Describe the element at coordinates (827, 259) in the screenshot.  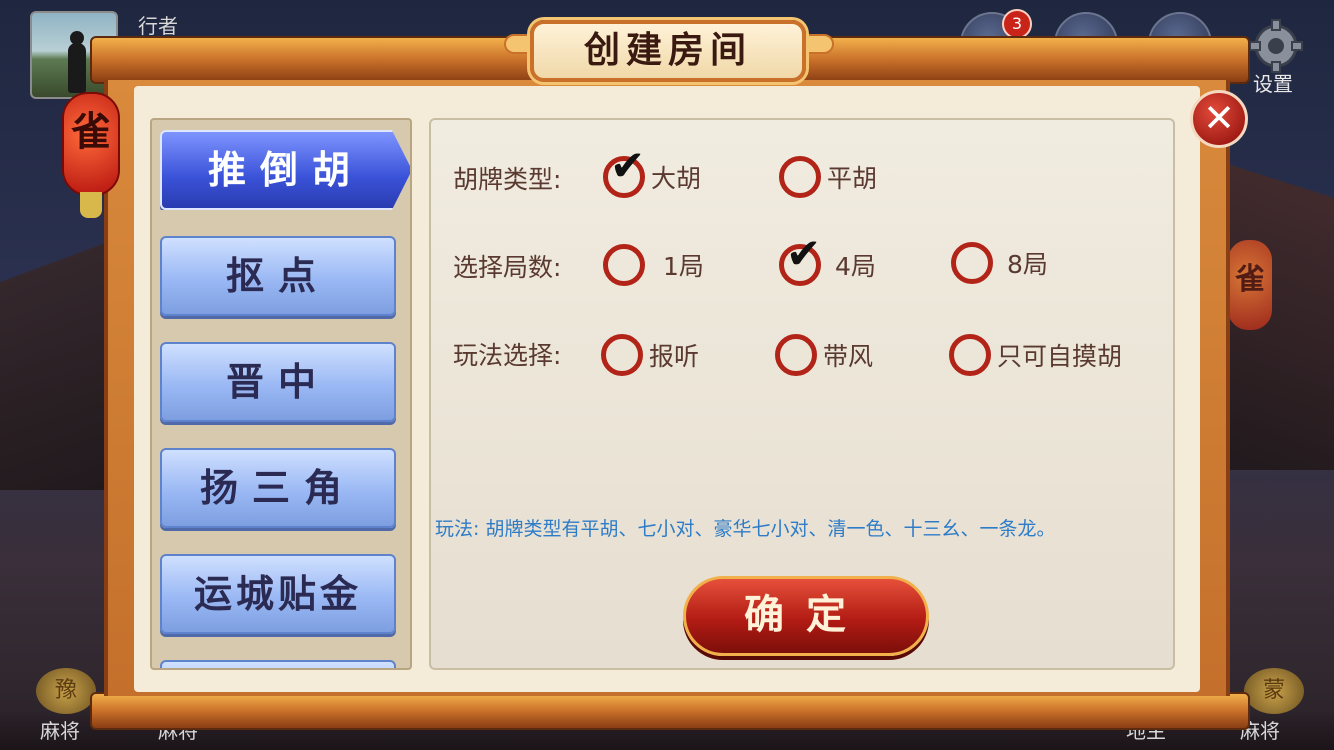
I see `option-4-round: ✔ 4局` at that location.